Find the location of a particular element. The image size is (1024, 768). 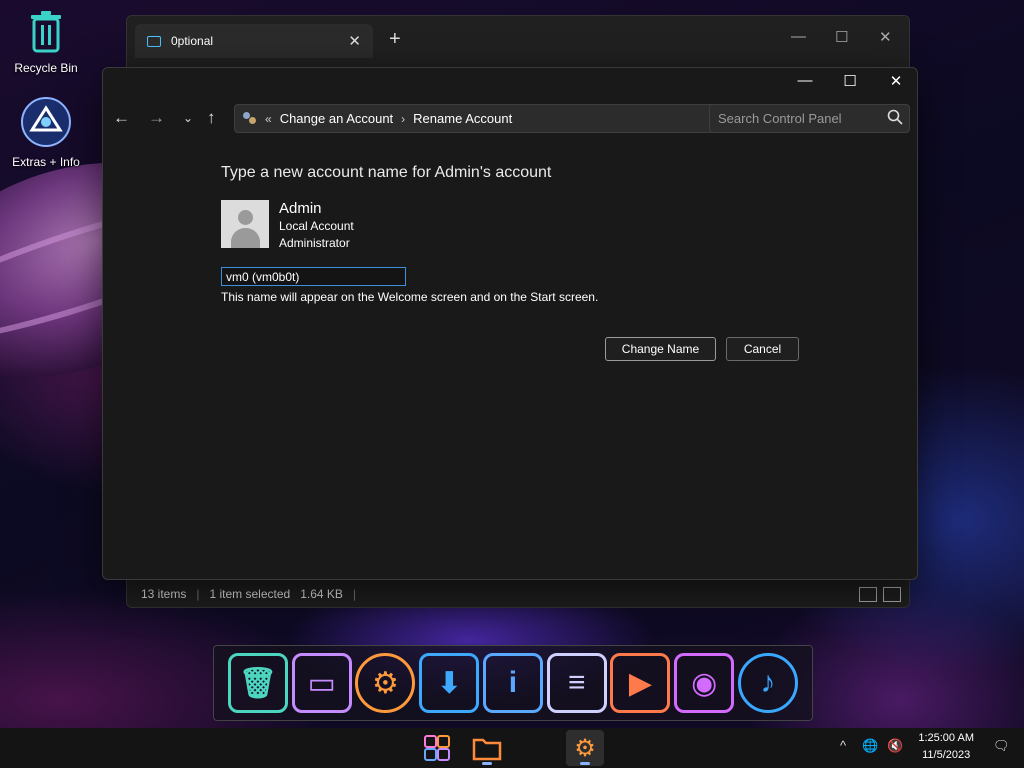

start-icon is located at coordinates (437, 748).